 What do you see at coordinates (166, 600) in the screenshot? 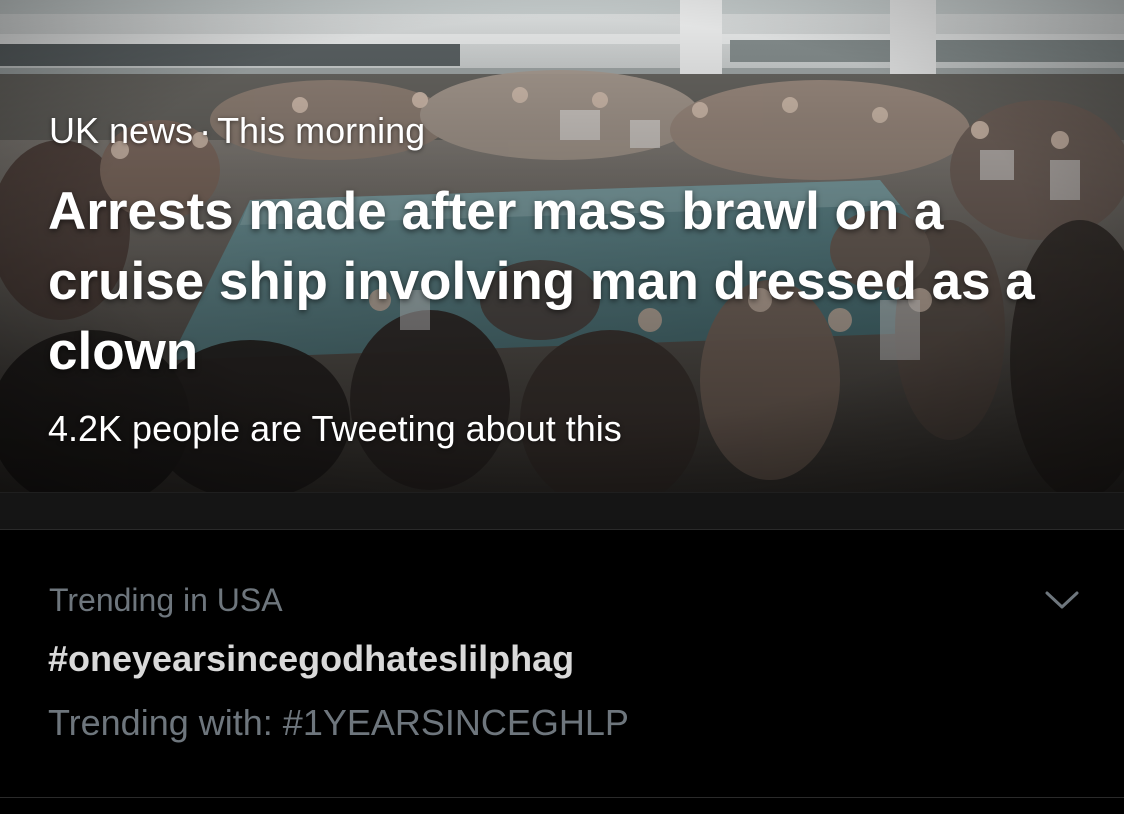
I see `trend-context: Trending in USA` at bounding box center [166, 600].